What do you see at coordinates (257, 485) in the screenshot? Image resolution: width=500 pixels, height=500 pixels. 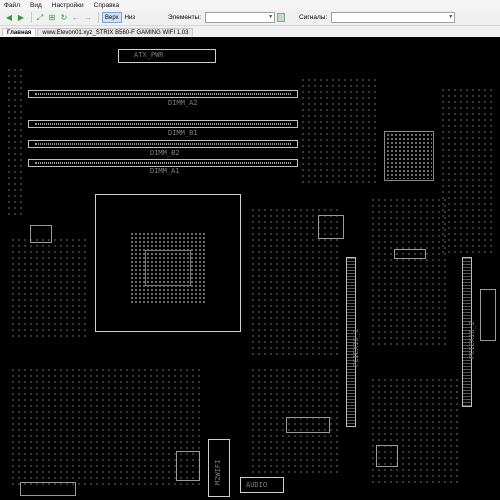 I see `audio-label: AUDIO` at bounding box center [257, 485].